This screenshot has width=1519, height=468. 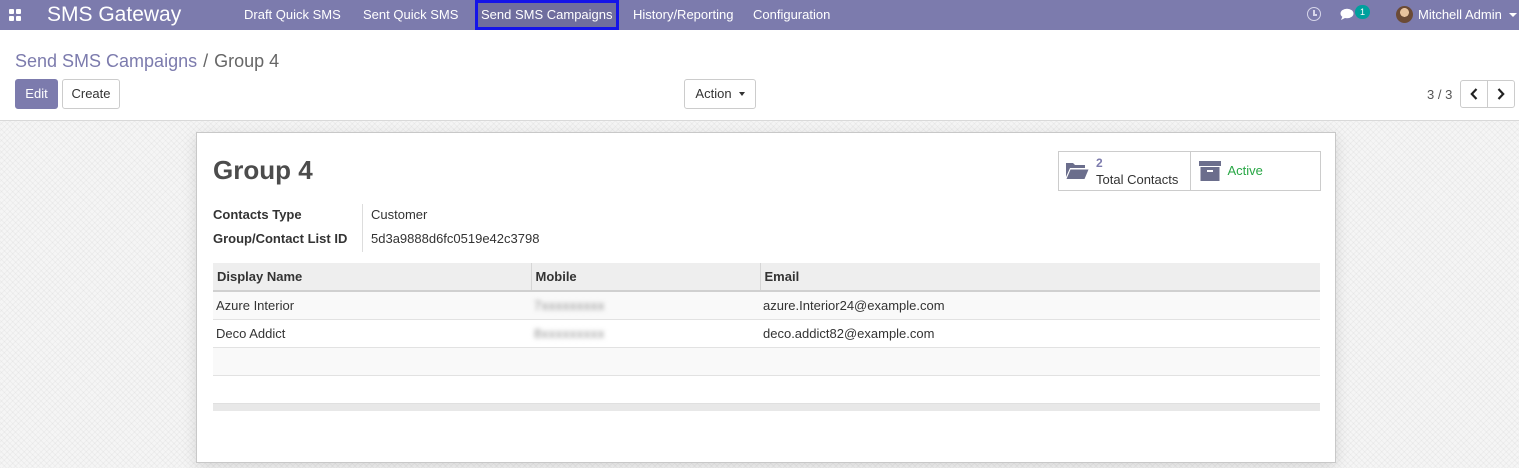 What do you see at coordinates (1245, 170) in the screenshot?
I see `active-status-label: Active` at bounding box center [1245, 170].